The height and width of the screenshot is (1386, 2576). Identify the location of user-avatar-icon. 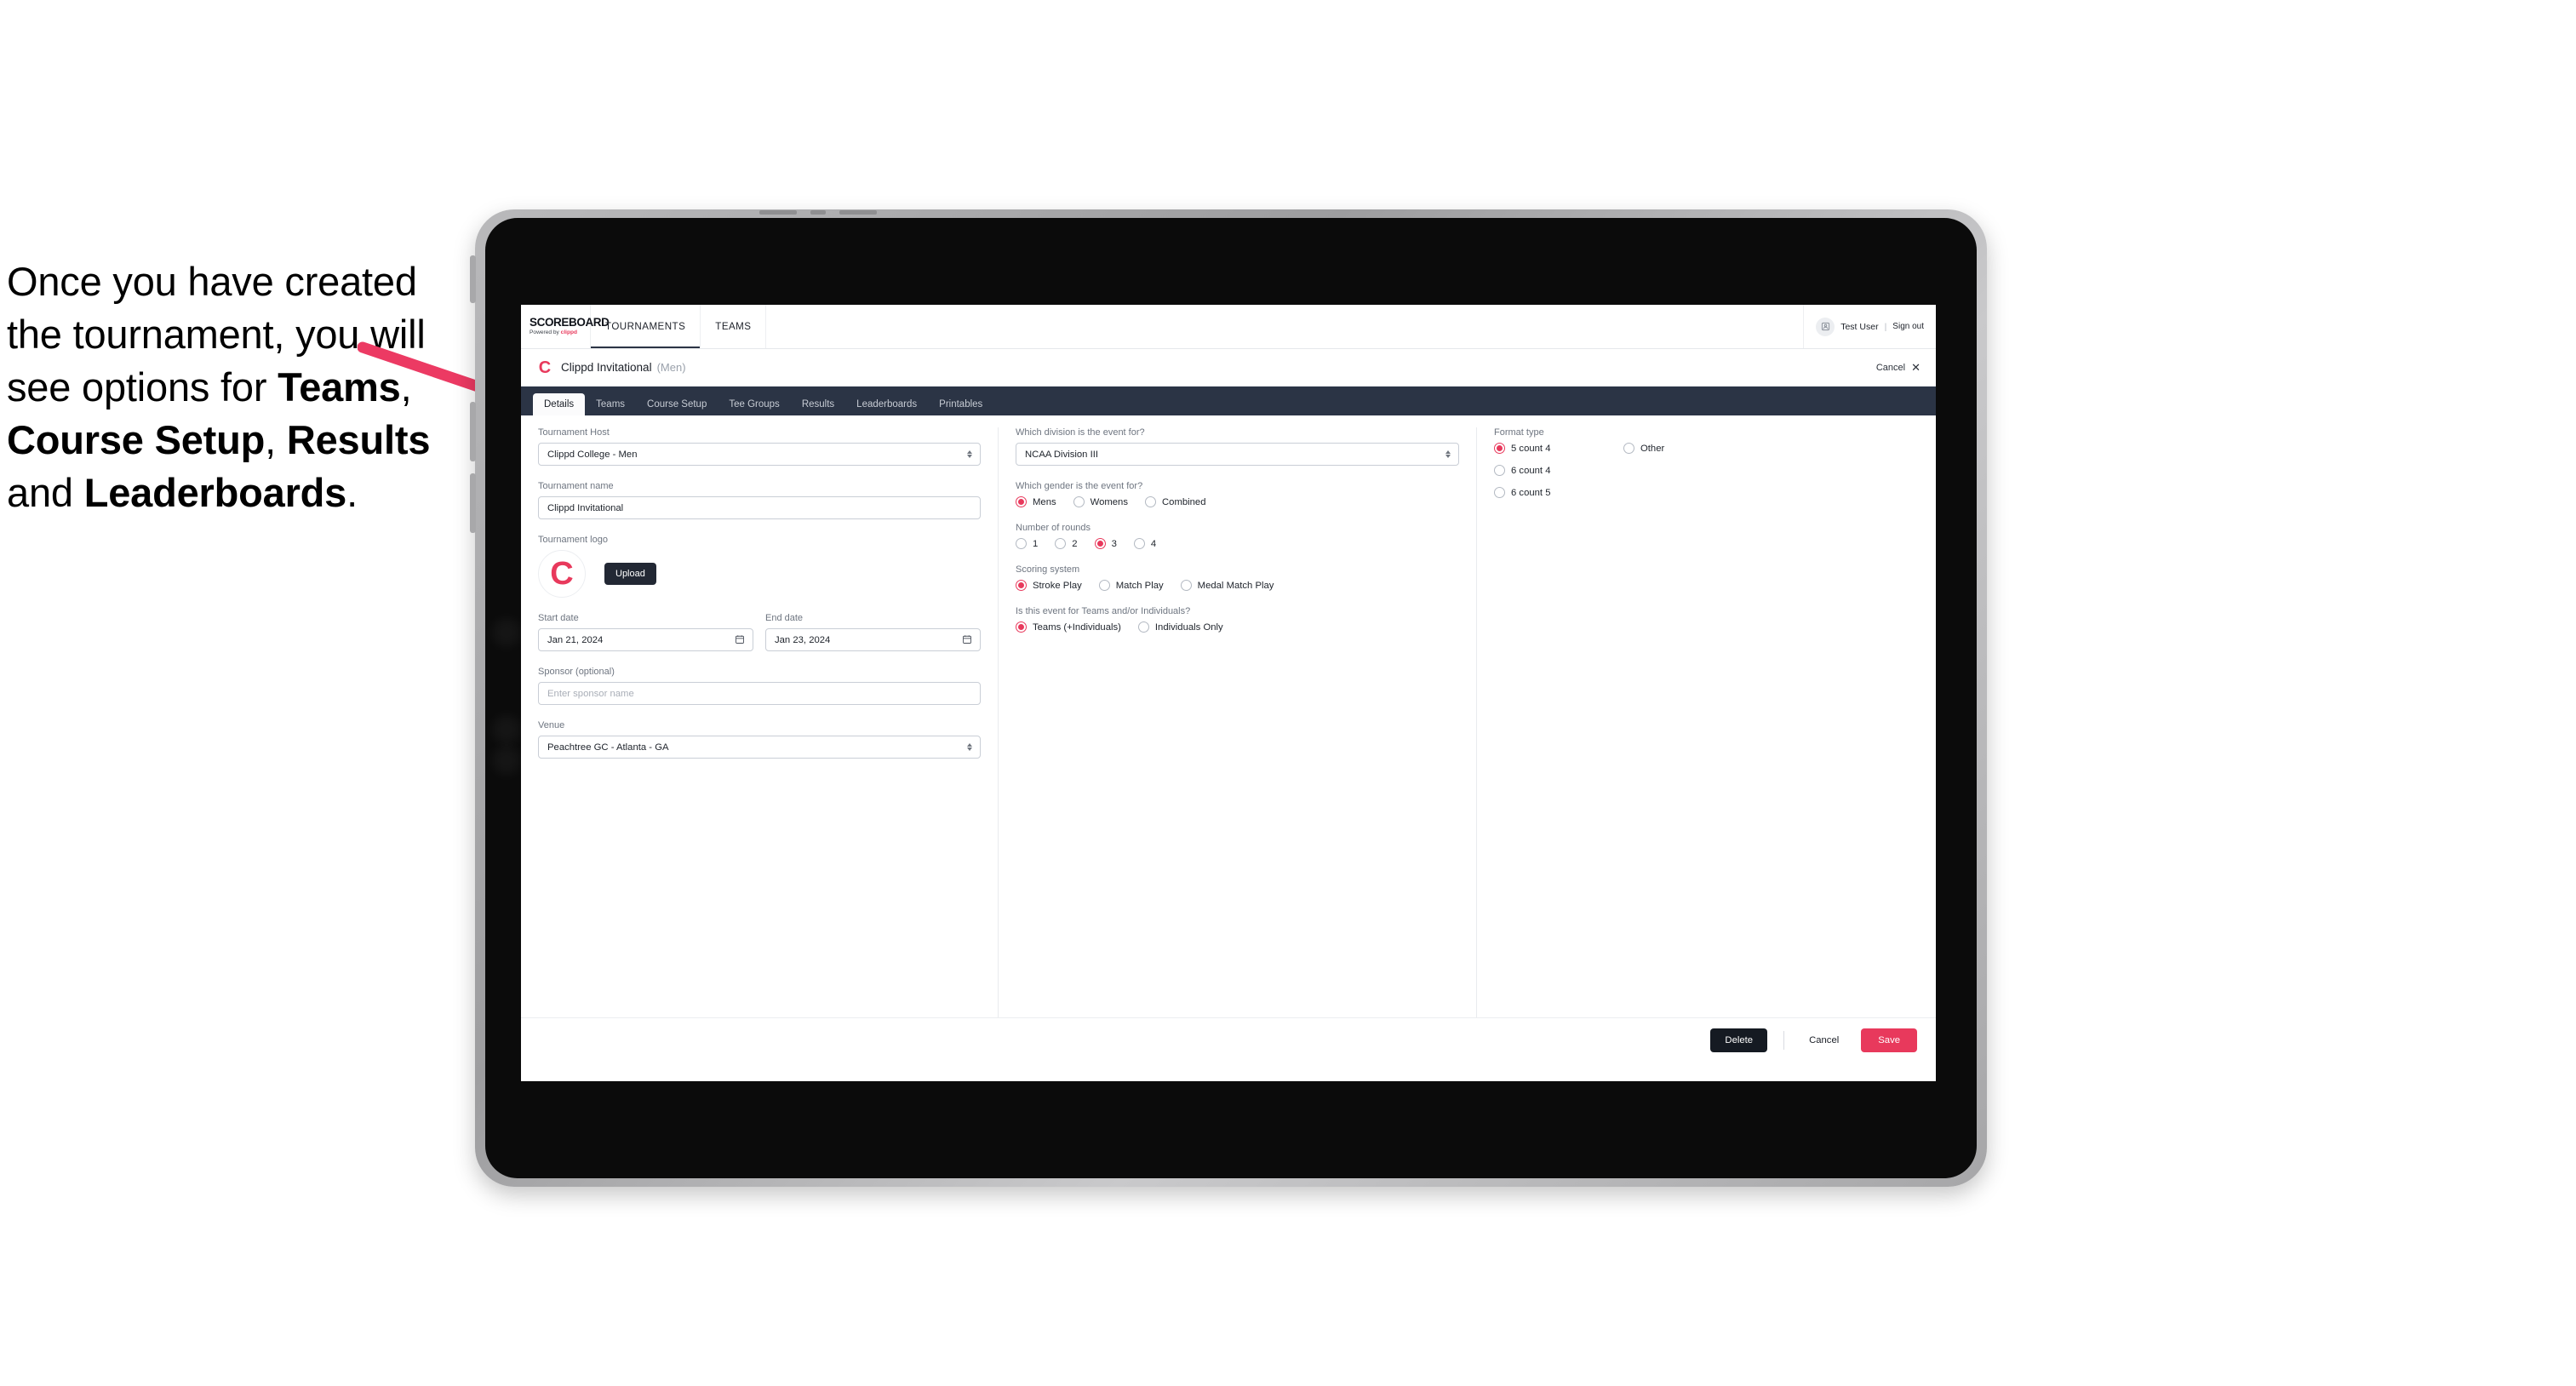
(1826, 326).